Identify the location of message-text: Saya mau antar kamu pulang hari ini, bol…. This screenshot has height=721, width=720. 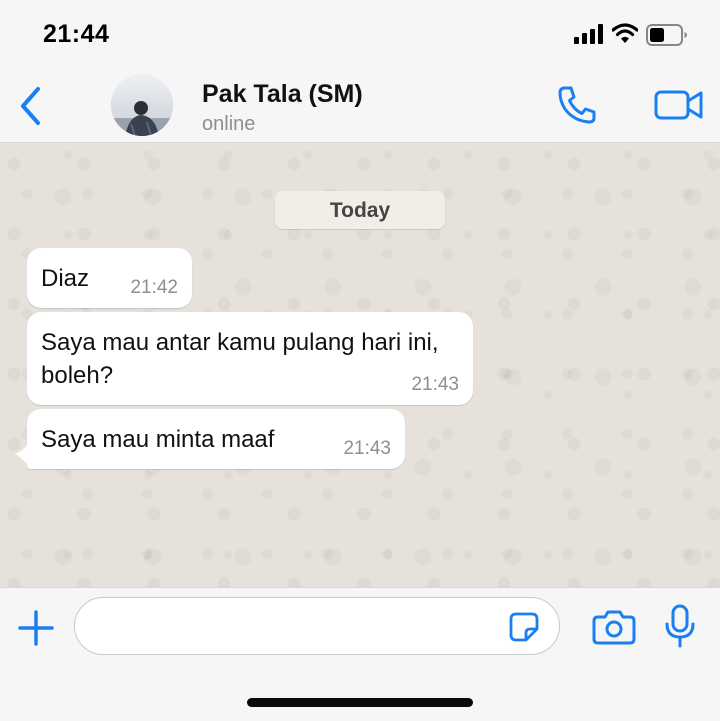
(240, 359).